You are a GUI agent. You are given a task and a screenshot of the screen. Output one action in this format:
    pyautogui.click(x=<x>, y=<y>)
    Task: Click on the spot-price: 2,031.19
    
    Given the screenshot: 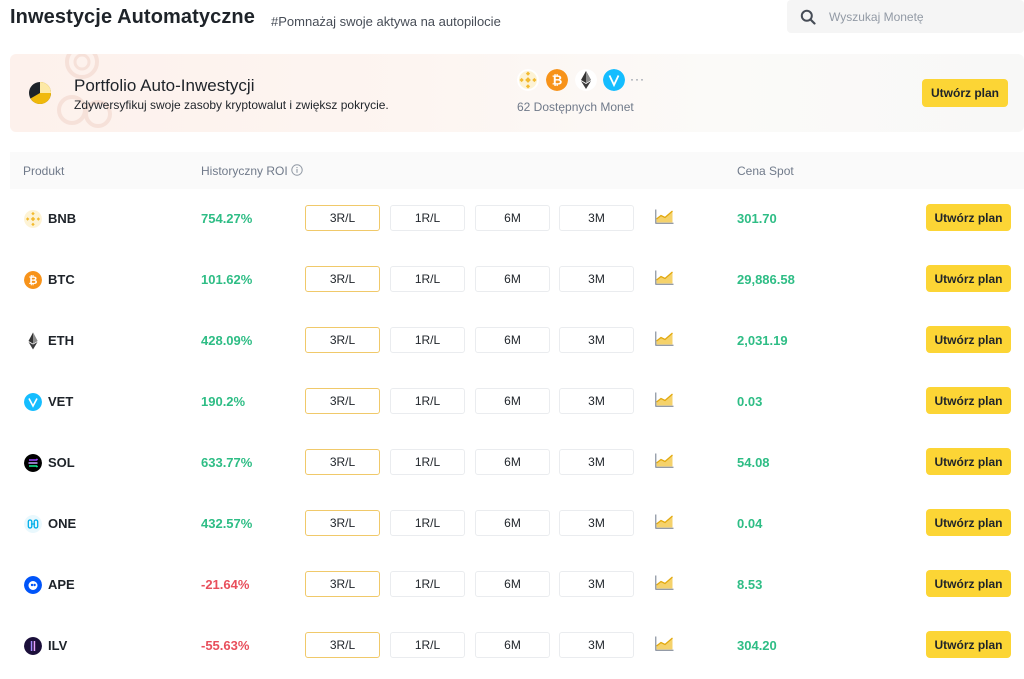 What is the action you would take?
    pyautogui.click(x=762, y=340)
    